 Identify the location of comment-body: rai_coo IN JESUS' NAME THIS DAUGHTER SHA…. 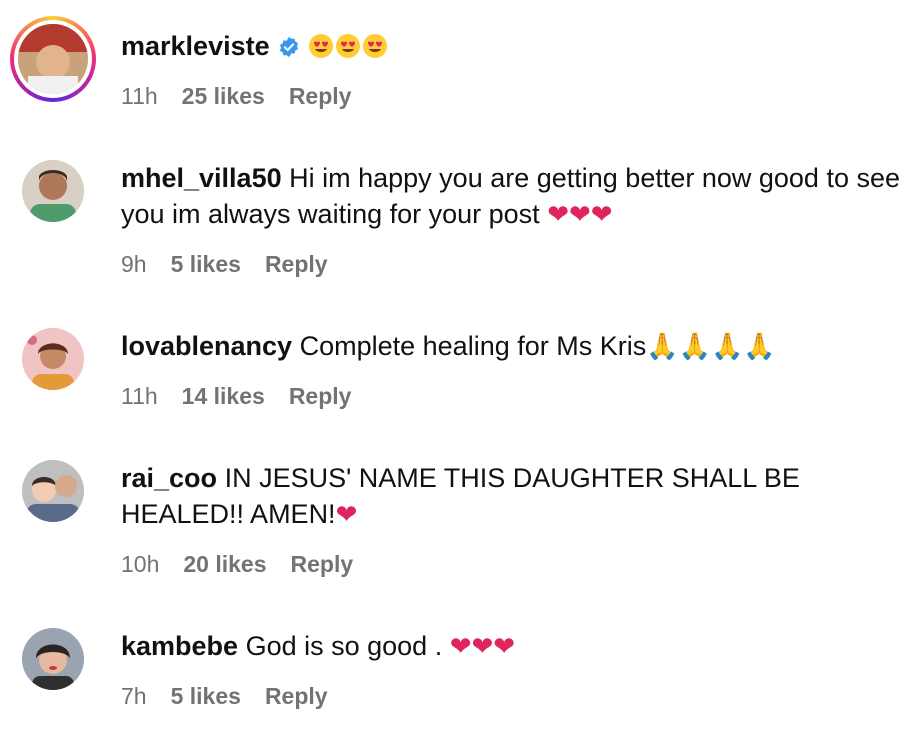
(511, 496).